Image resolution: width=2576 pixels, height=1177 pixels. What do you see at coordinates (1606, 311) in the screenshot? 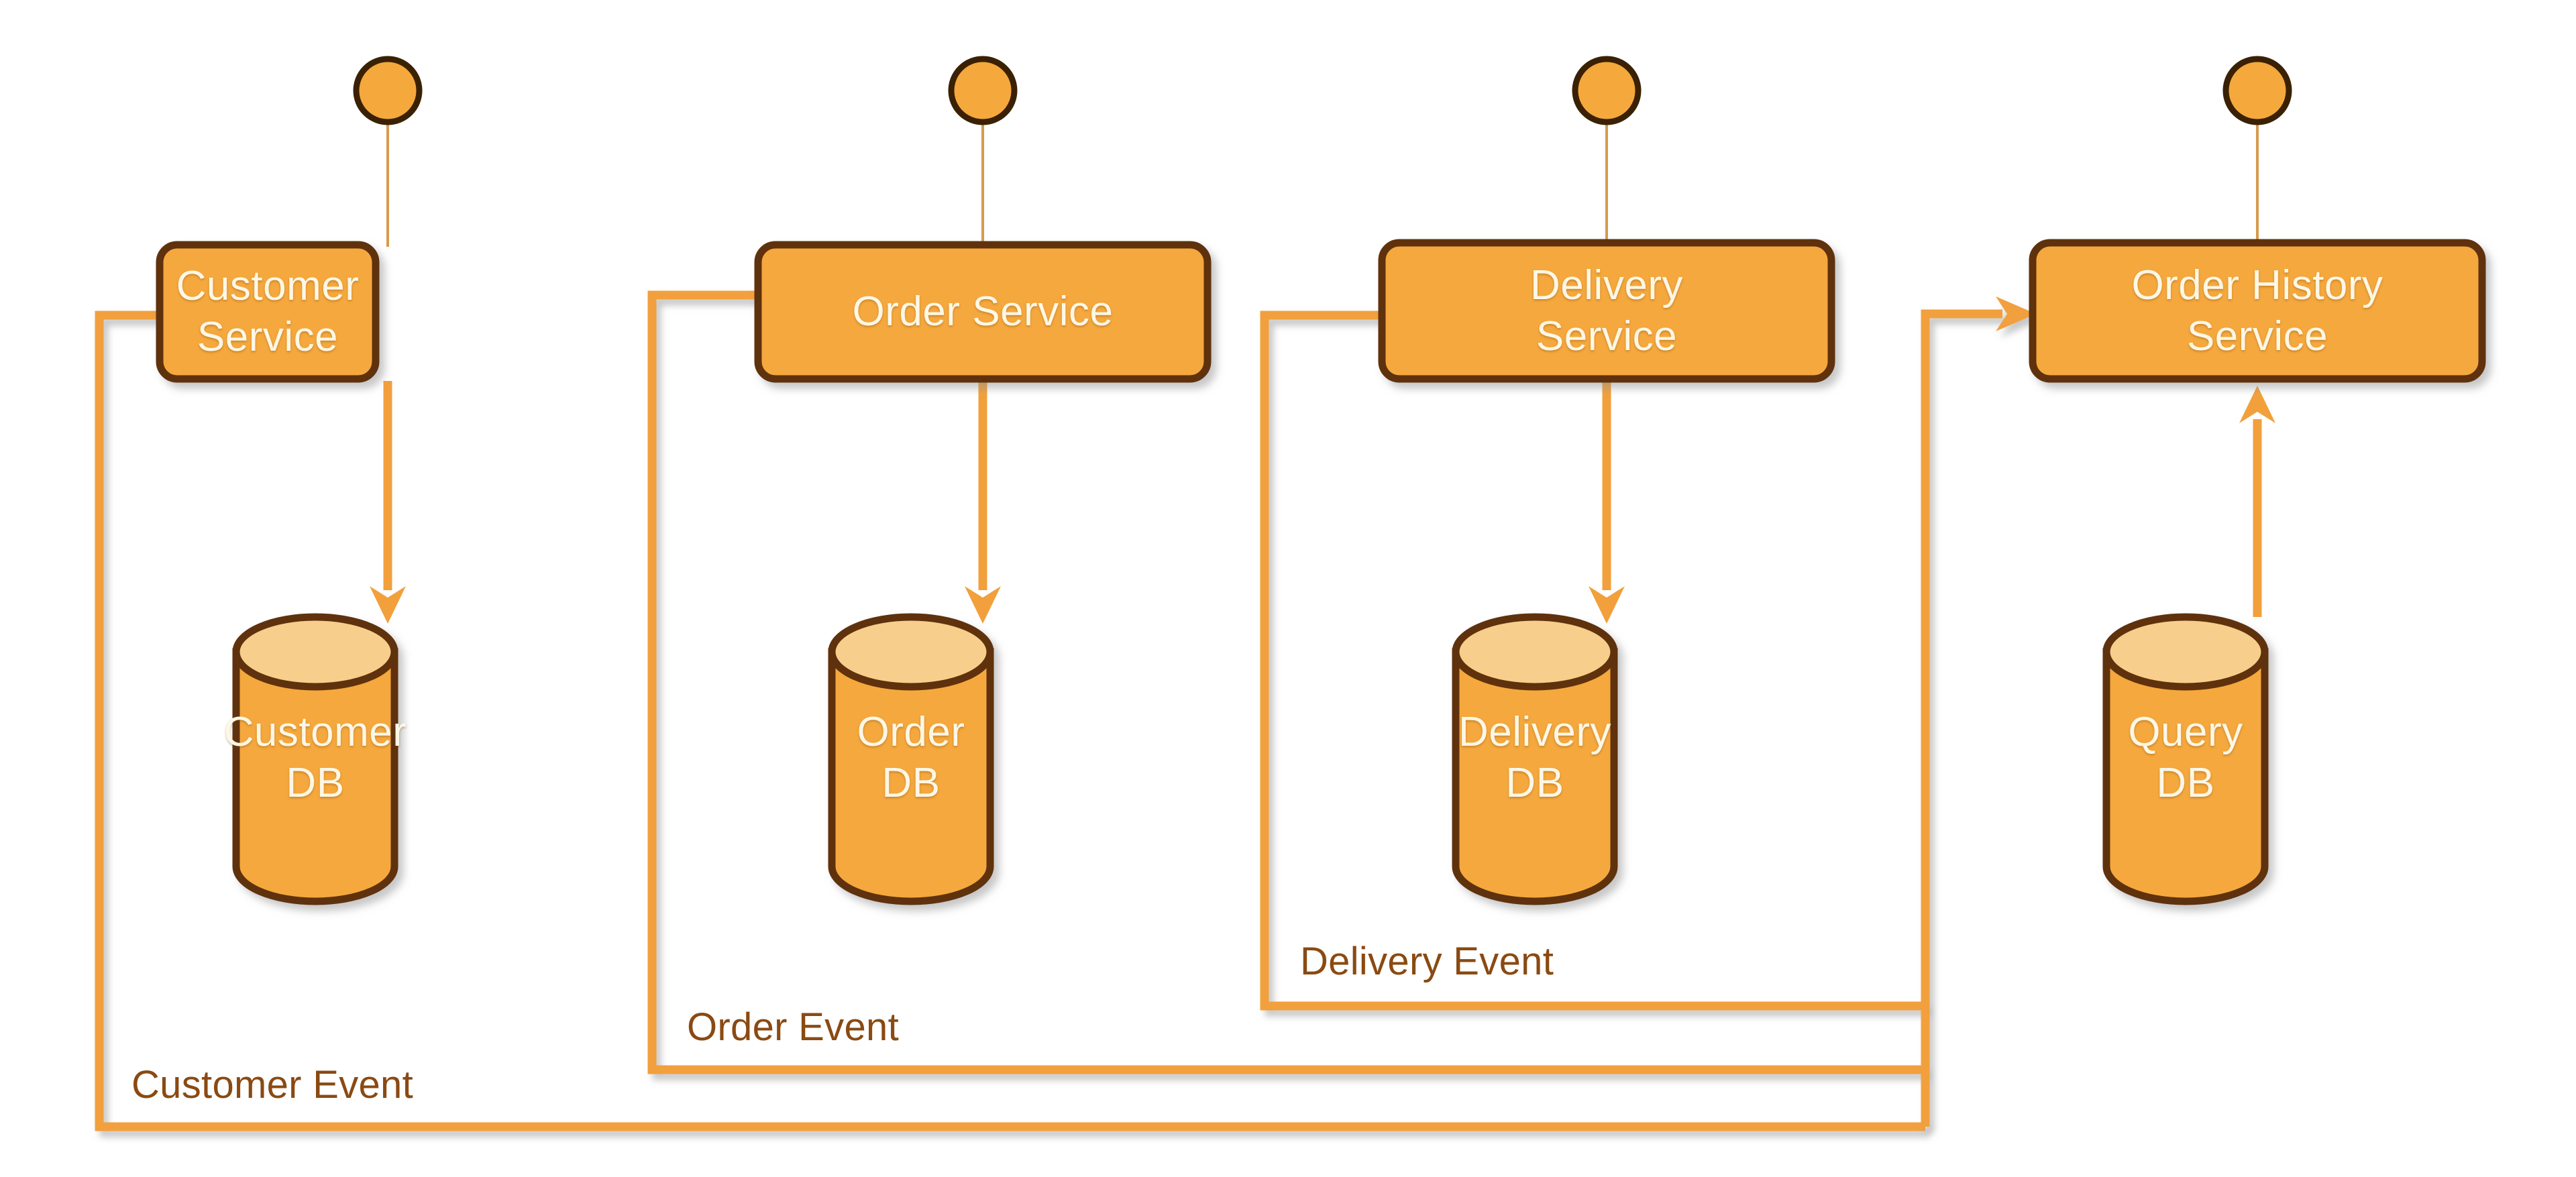
I see `node-delivery-service` at bounding box center [1606, 311].